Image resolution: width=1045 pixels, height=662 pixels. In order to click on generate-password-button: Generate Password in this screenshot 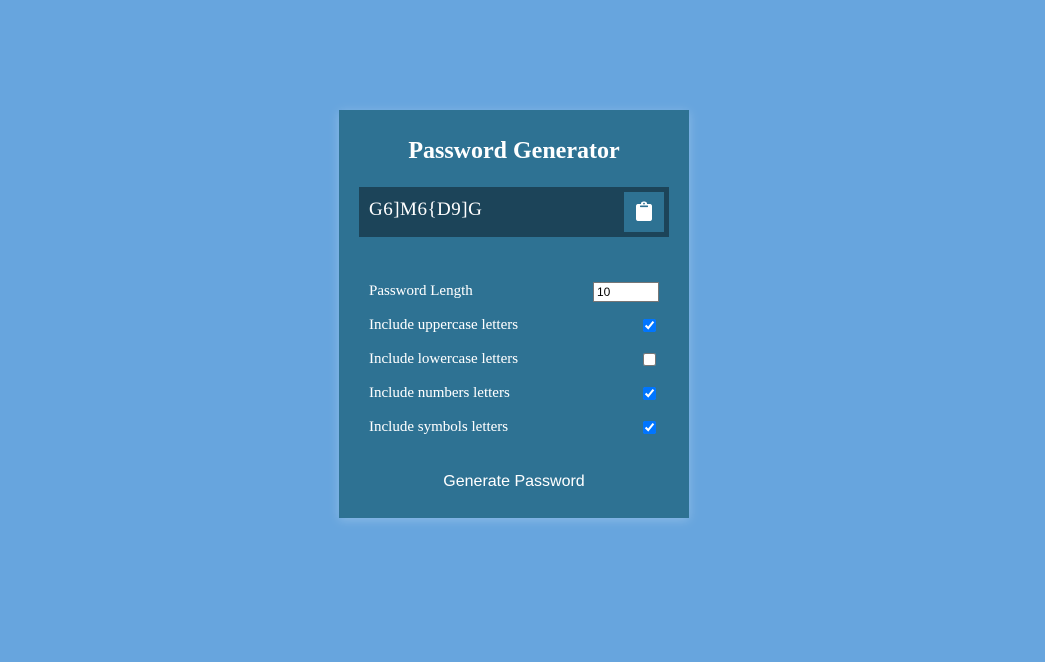, I will do `click(514, 482)`.